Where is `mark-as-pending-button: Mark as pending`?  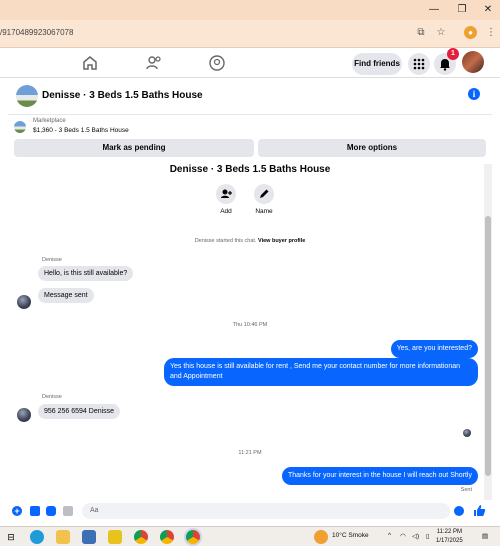 mark-as-pending-button: Mark as pending is located at coordinates (134, 148).